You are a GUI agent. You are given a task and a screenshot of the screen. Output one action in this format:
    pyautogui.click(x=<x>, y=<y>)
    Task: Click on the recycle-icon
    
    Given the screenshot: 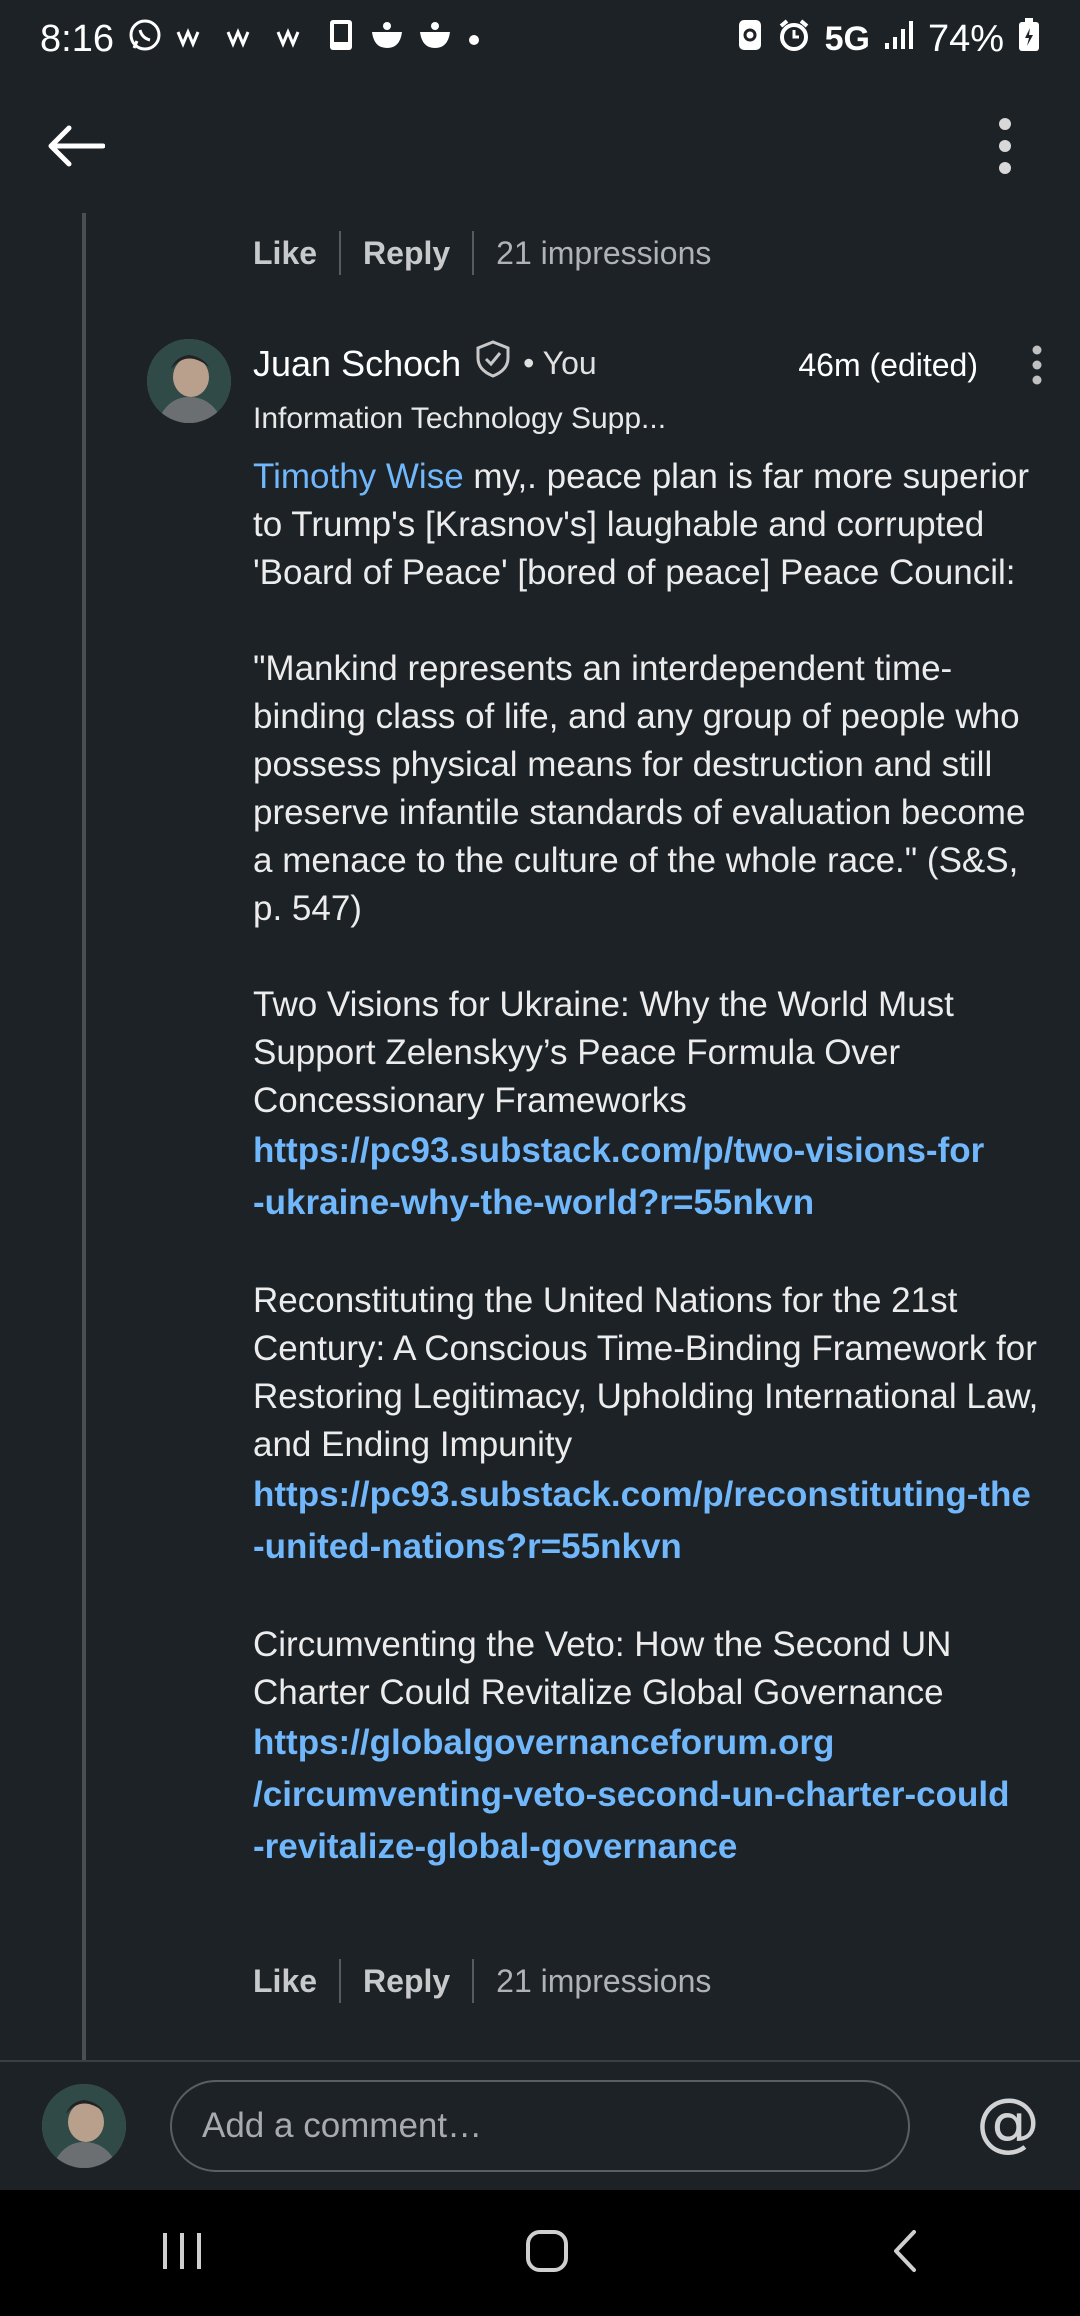 What is the action you would take?
    pyautogui.click(x=750, y=39)
    